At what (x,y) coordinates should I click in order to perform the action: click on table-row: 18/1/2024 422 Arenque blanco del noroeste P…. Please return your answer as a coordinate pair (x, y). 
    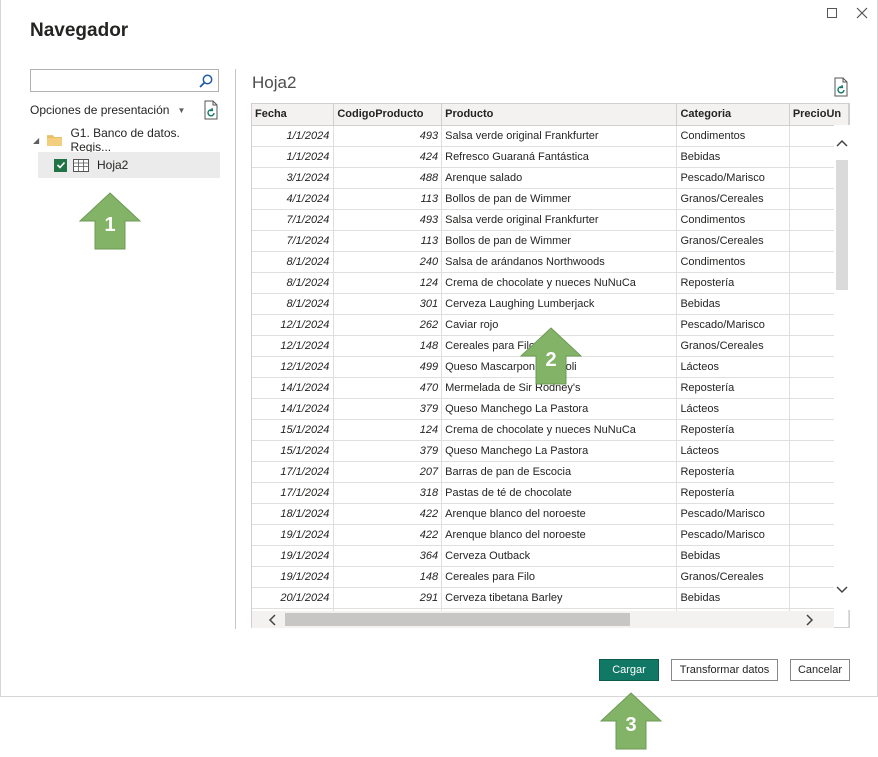
    Looking at the image, I should click on (550, 514).